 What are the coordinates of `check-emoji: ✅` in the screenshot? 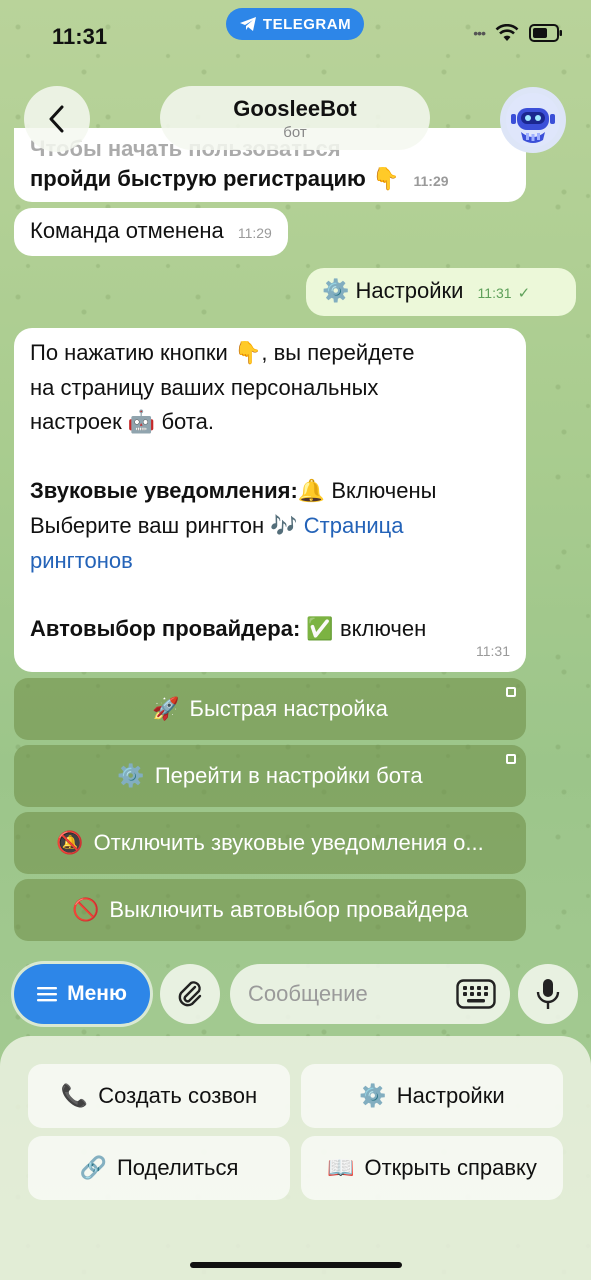 It's located at (320, 629).